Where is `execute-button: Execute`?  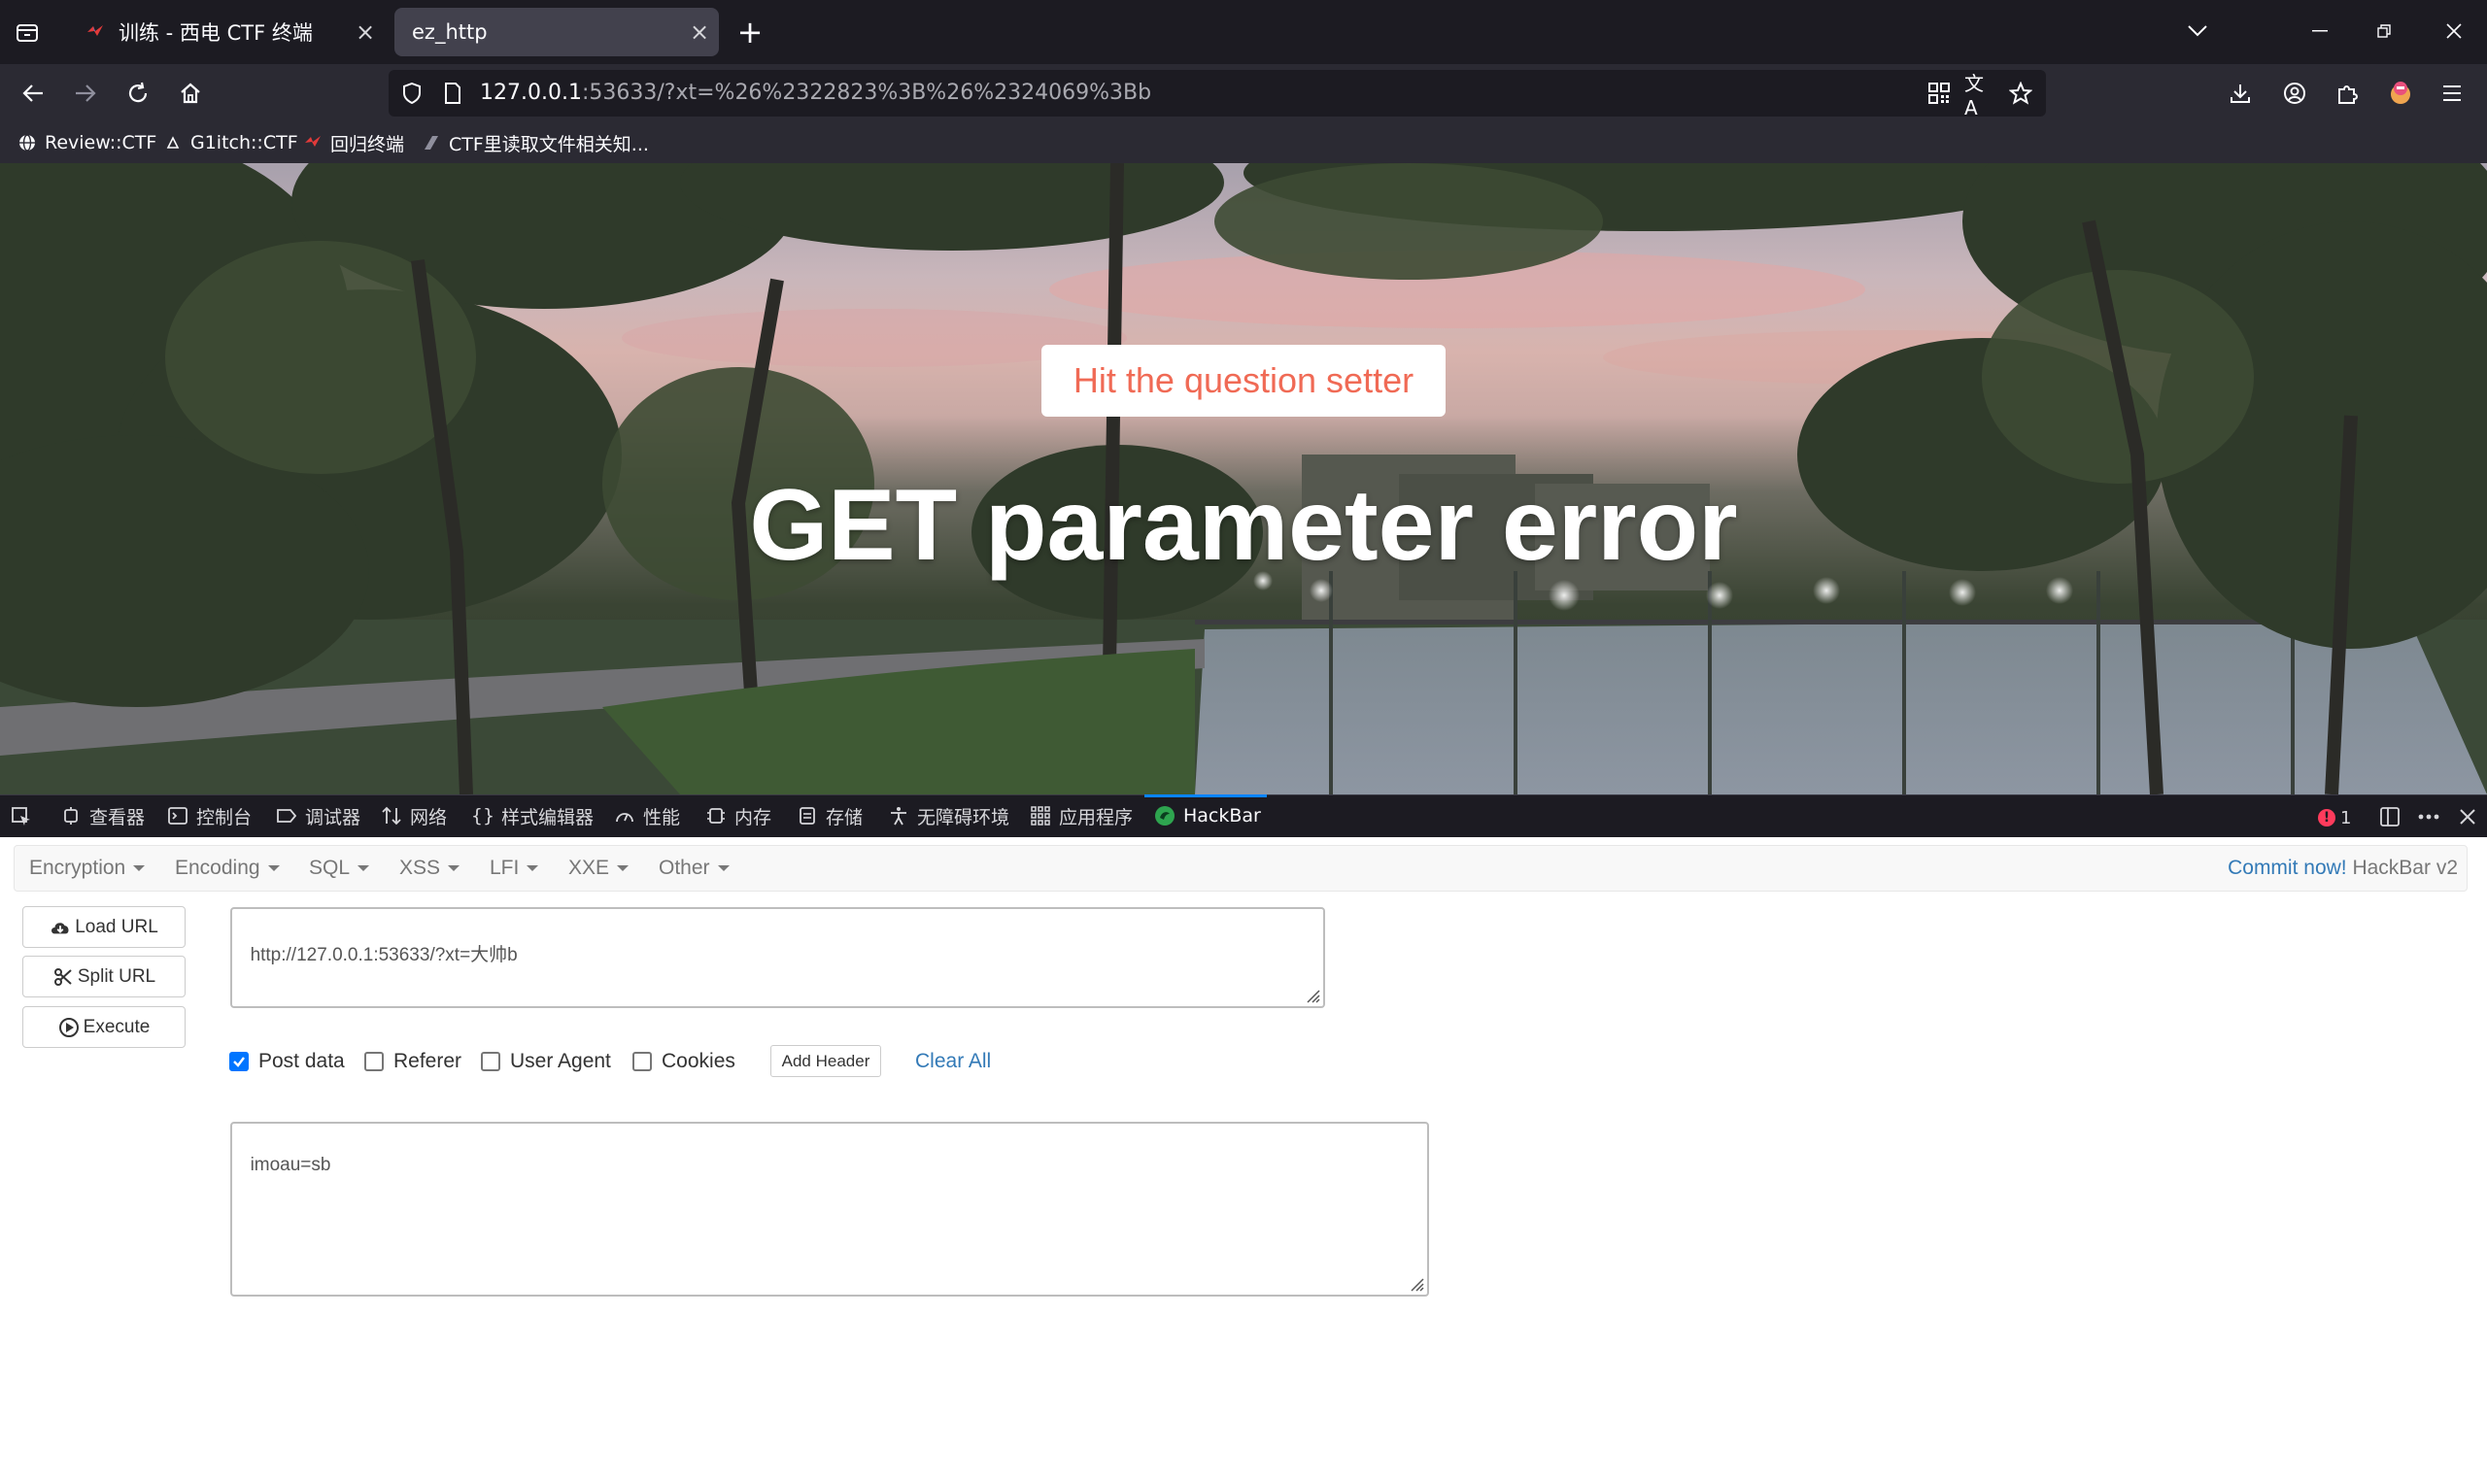 execute-button: Execute is located at coordinates (104, 1027).